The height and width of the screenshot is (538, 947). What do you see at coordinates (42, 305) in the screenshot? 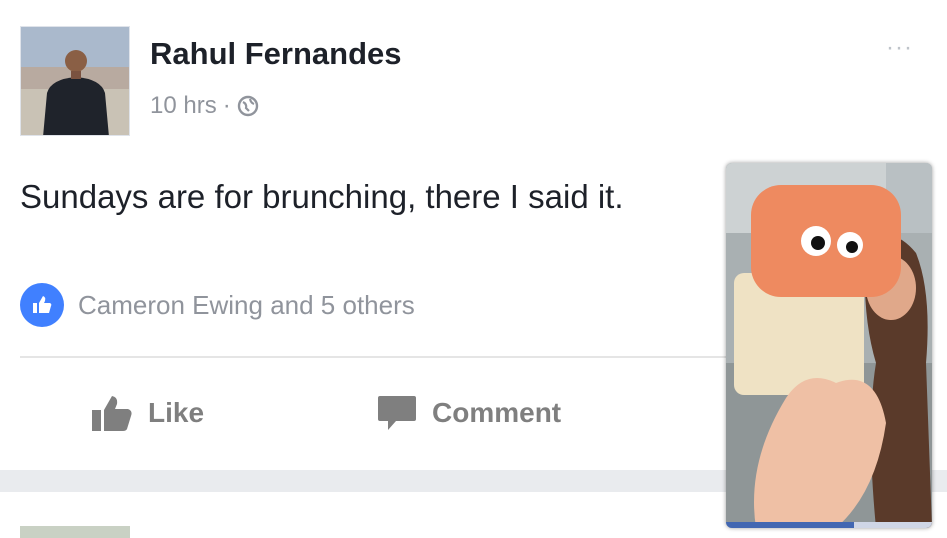
I see `like-reaction-icon` at bounding box center [42, 305].